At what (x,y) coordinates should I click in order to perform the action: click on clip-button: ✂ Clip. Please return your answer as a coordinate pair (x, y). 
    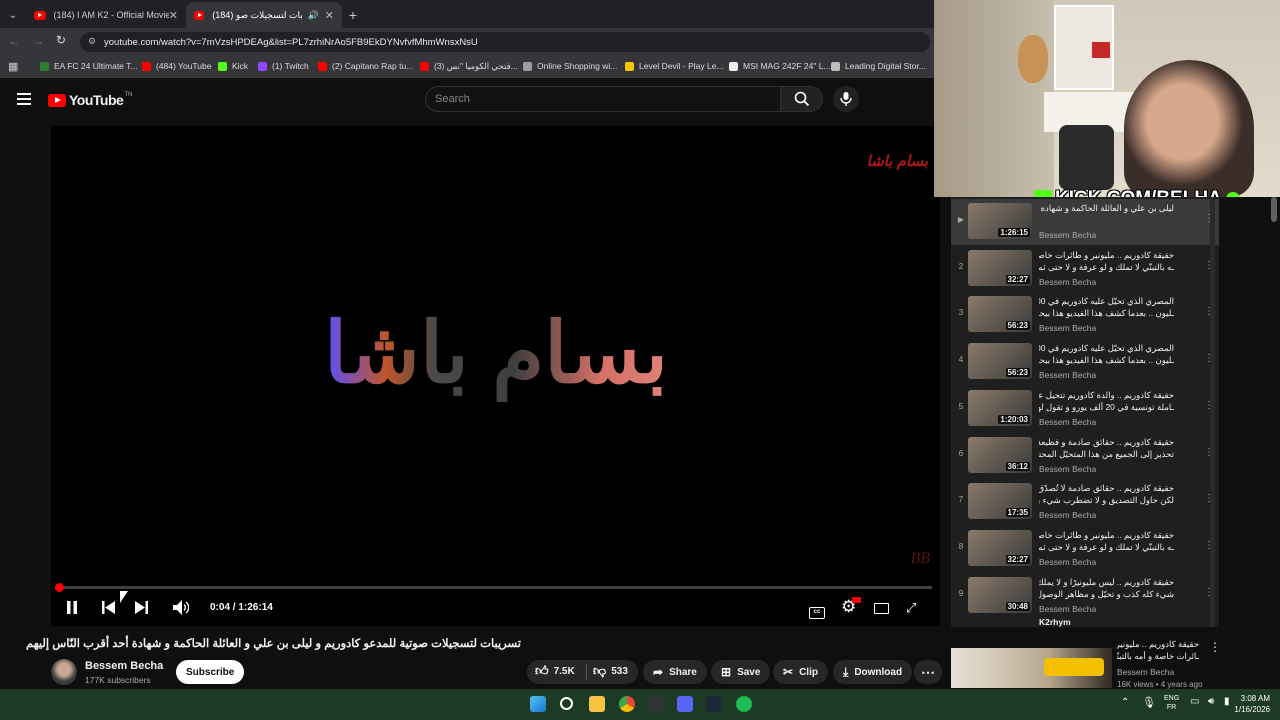
    Looking at the image, I should click on (800, 672).